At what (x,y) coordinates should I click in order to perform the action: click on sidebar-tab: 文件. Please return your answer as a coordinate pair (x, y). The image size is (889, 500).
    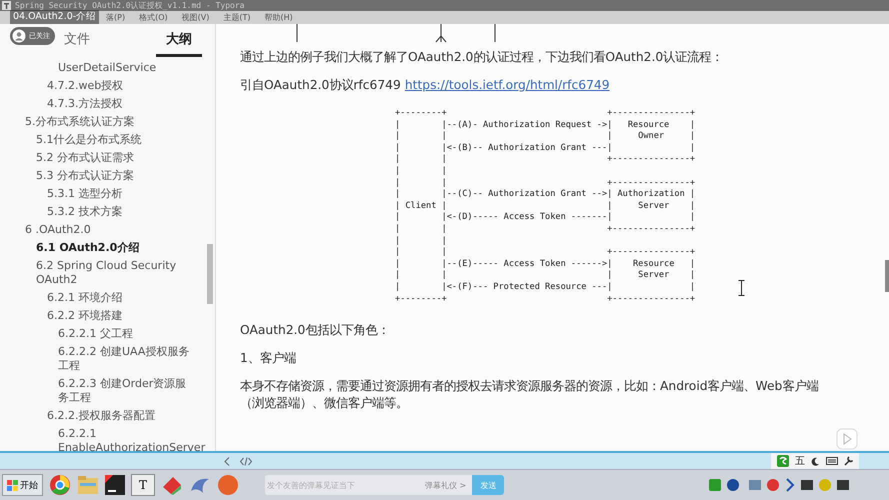
    Looking at the image, I should click on (77, 41).